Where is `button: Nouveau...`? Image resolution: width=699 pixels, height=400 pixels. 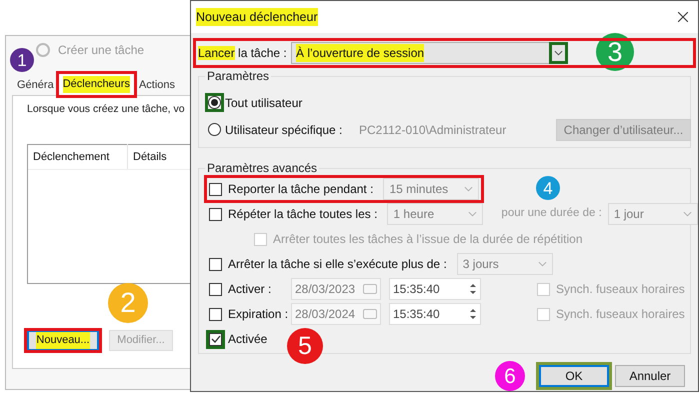 button: Nouveau... is located at coordinates (63, 340).